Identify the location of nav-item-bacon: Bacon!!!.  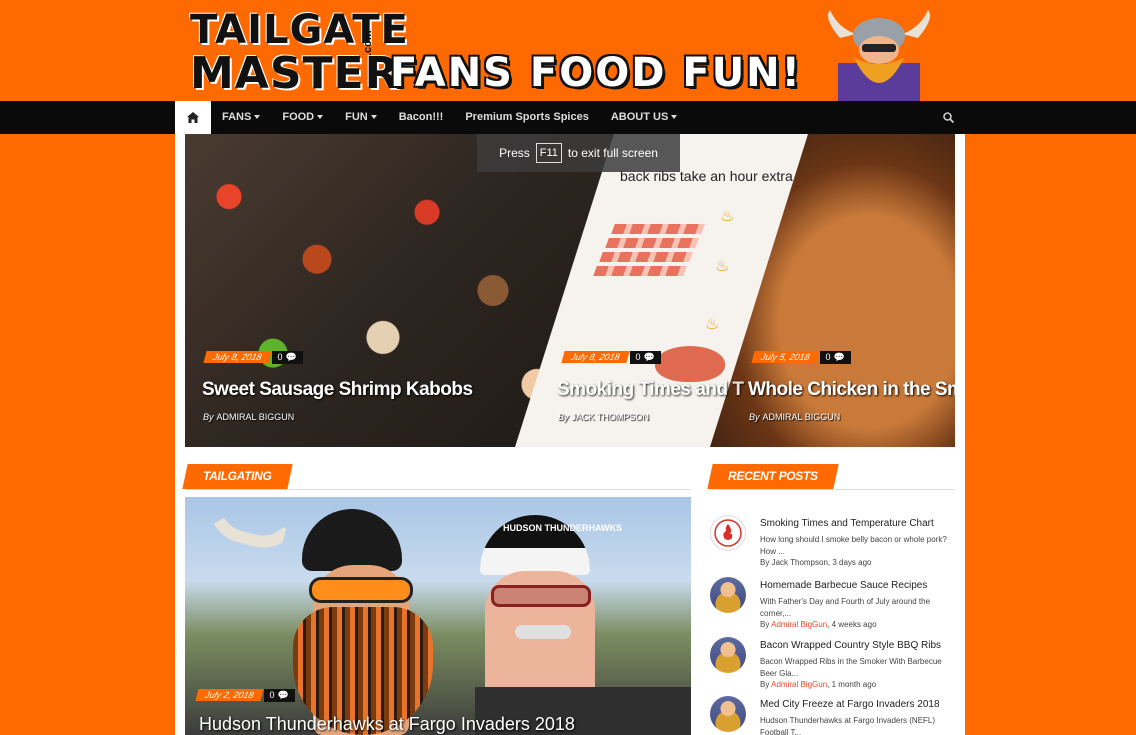
(421, 117).